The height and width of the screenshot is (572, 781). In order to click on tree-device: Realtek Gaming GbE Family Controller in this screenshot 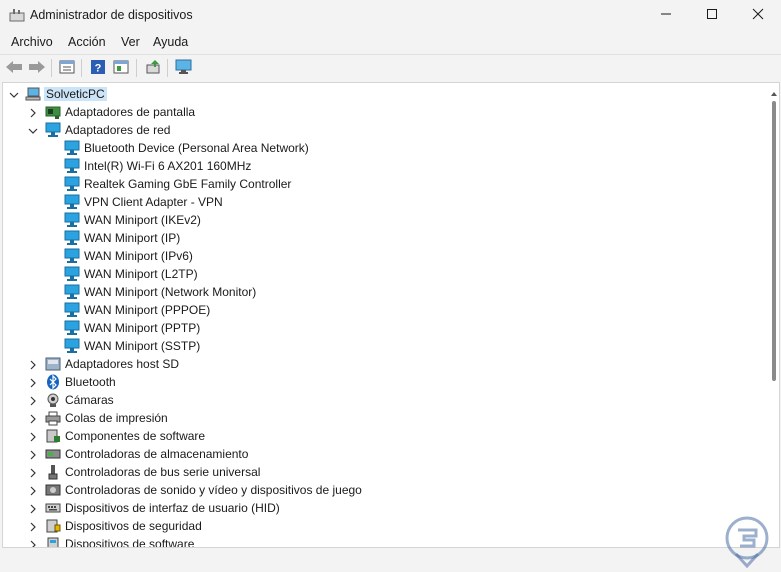, I will do `click(383, 184)`.